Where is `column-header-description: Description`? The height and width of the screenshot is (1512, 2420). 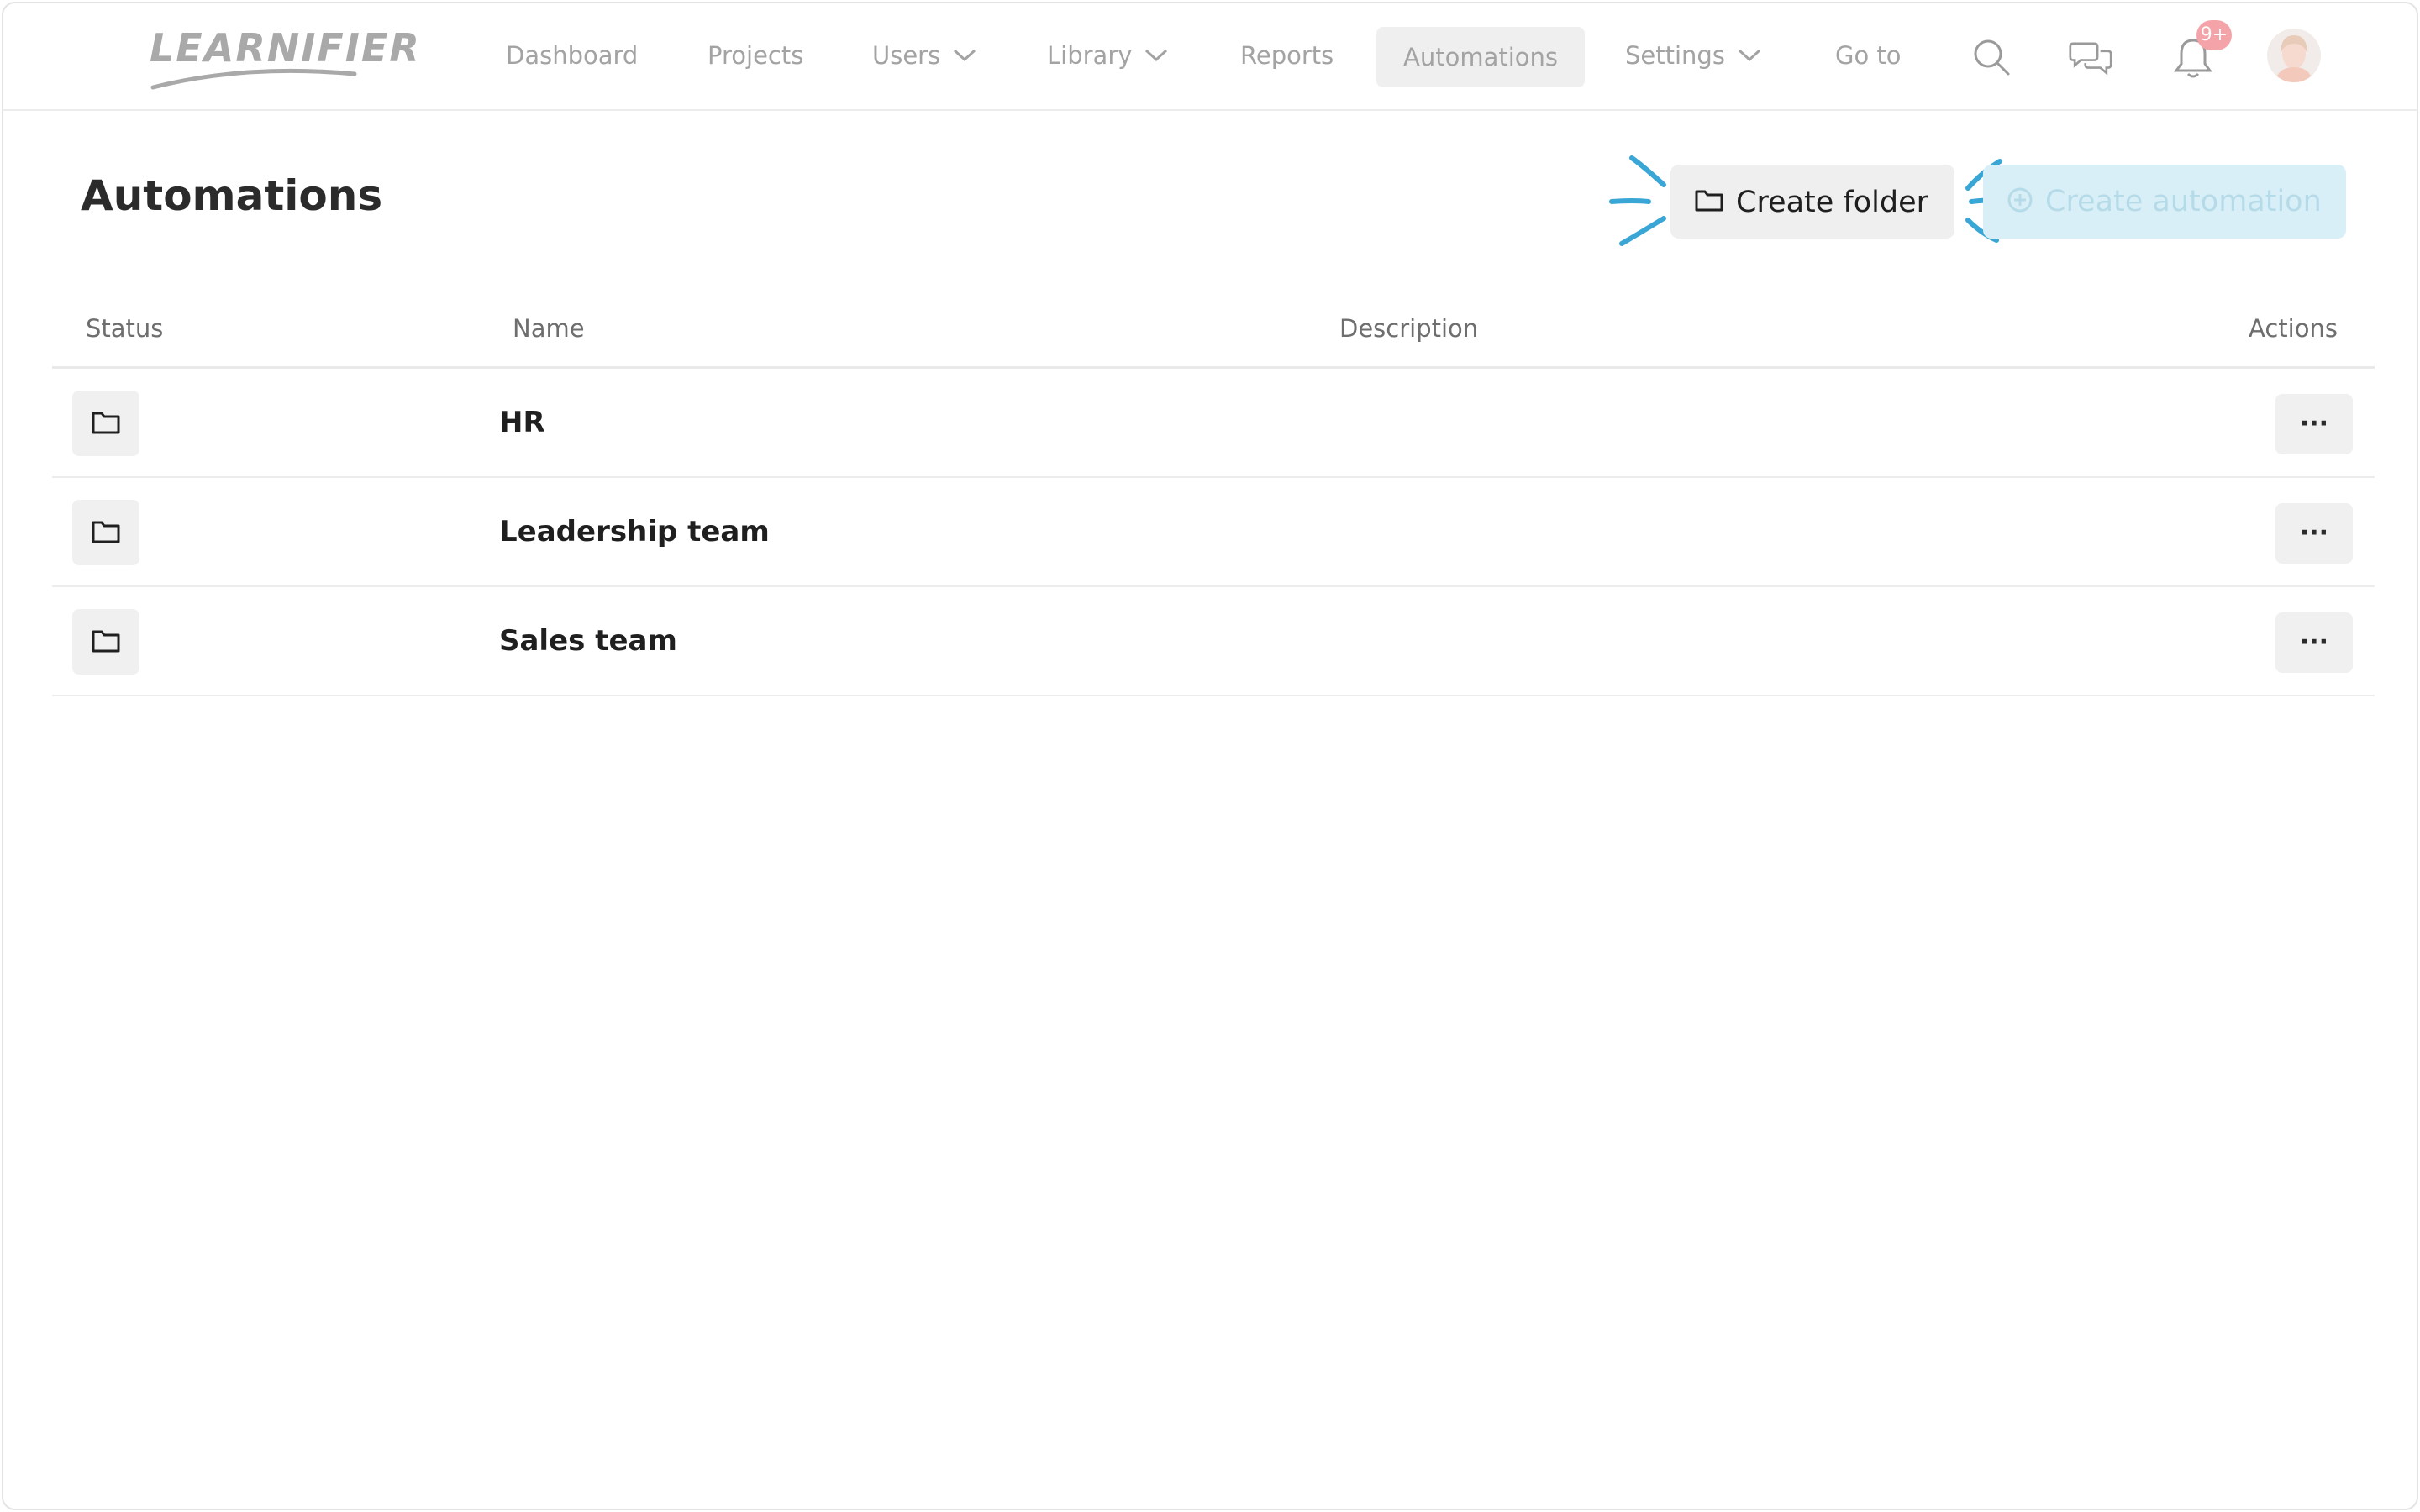
column-header-description: Description is located at coordinates (1408, 328).